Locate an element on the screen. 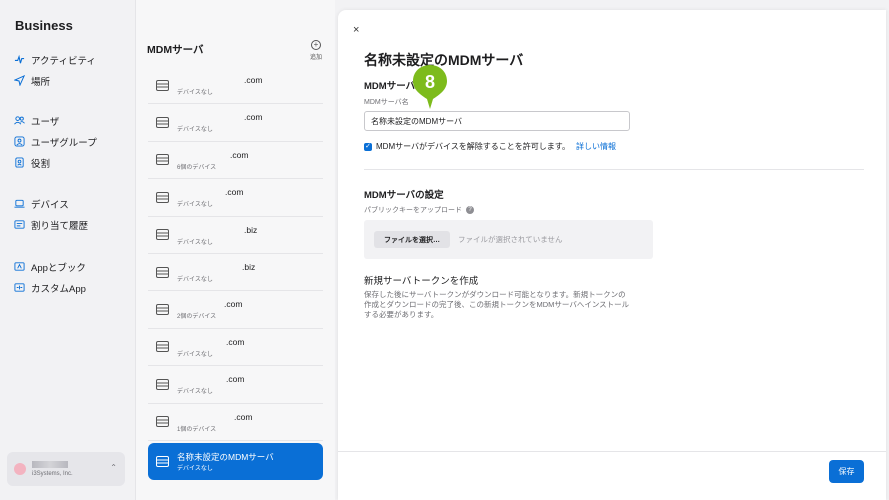  sidebar-item-location: 場所 is located at coordinates (55, 80).